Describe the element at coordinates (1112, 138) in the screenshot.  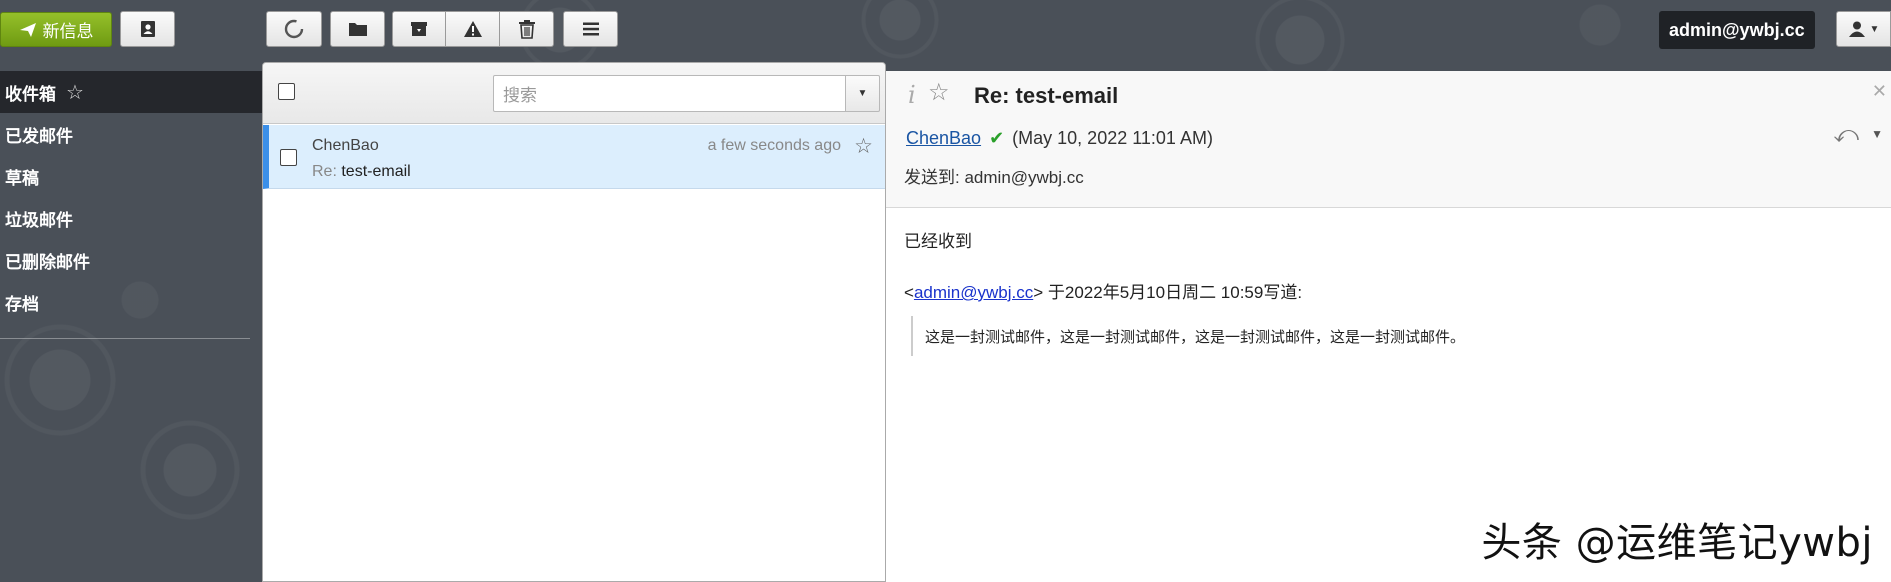
I see `message-datetime: (May 10, 2022 11:01 AM)` at that location.